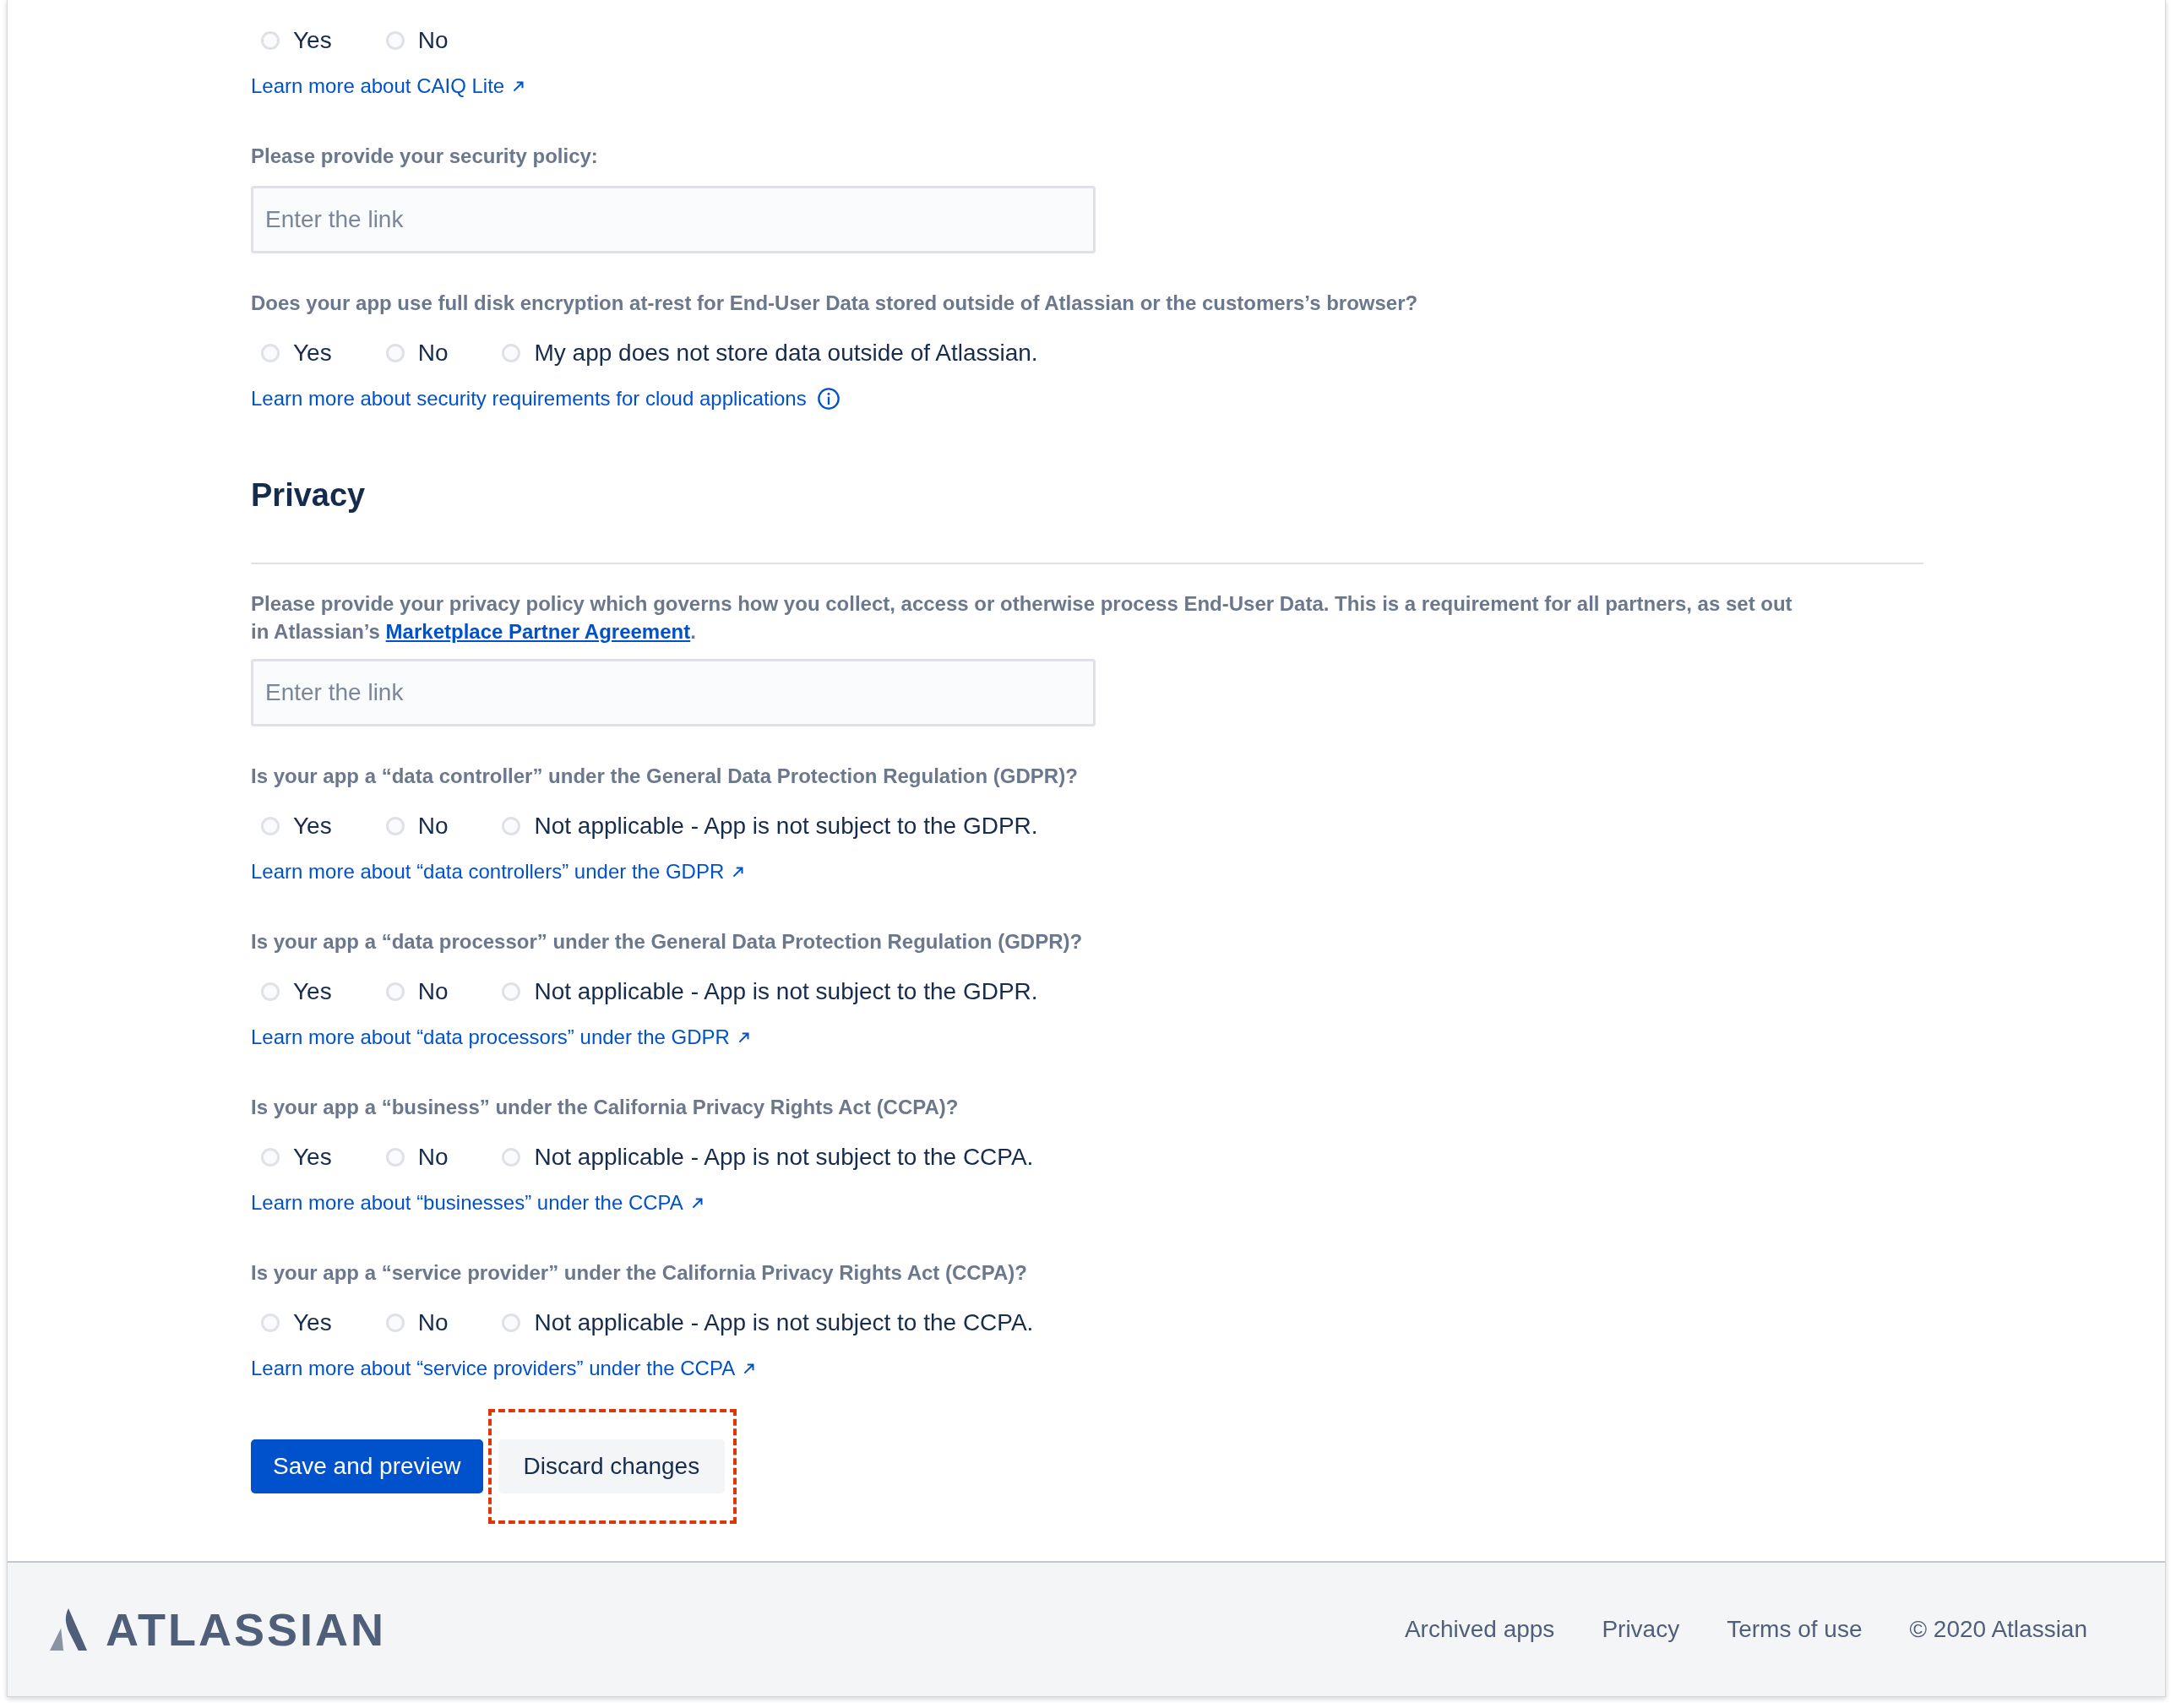 The image size is (2176, 1708). Describe the element at coordinates (1998, 1630) in the screenshot. I see `copyright-text: © 2020 Atlassian` at that location.